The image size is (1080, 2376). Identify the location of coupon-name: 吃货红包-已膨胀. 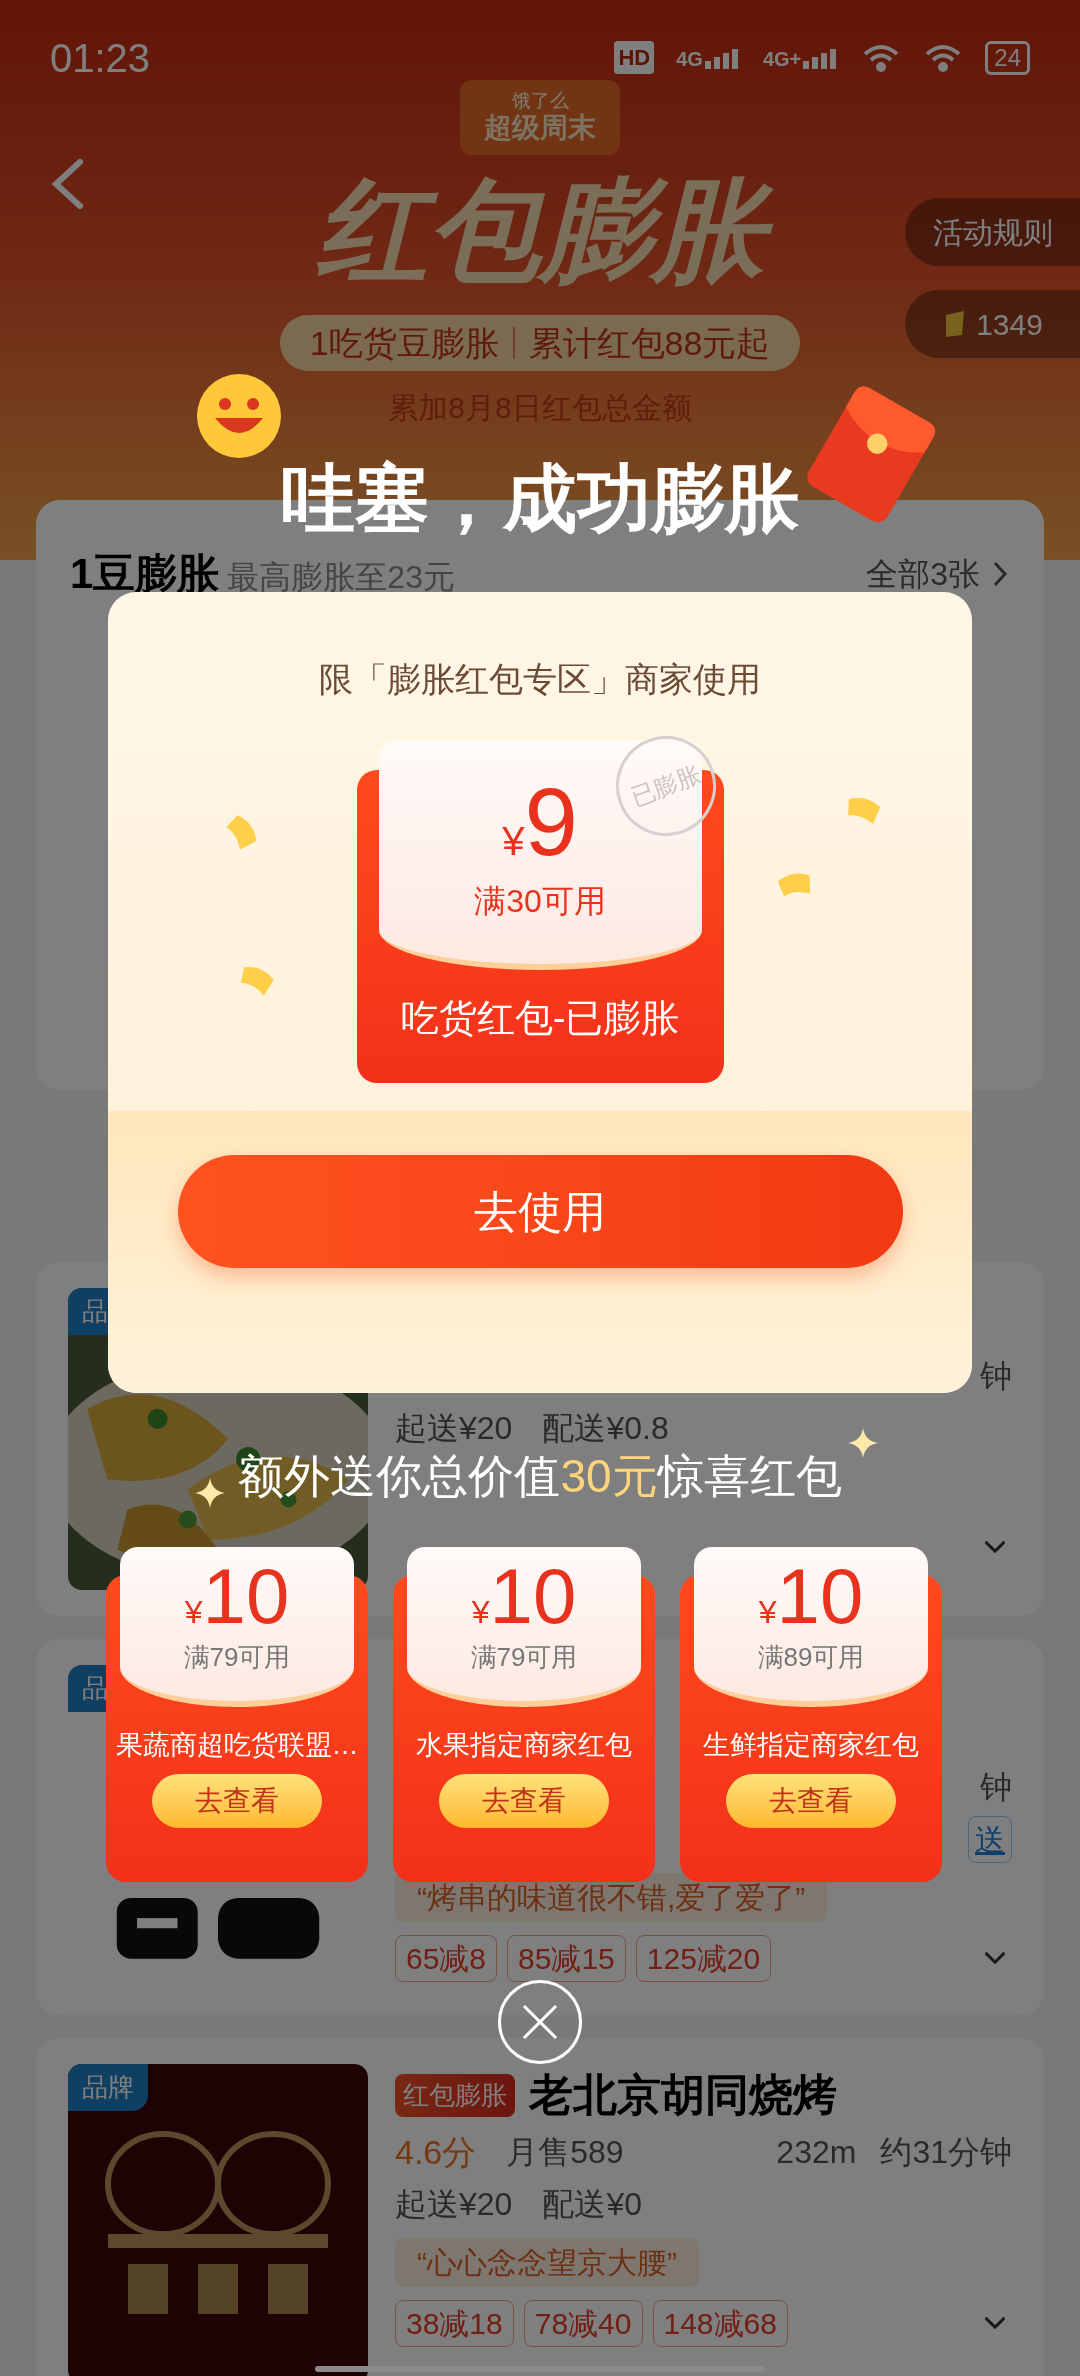
(540, 1018).